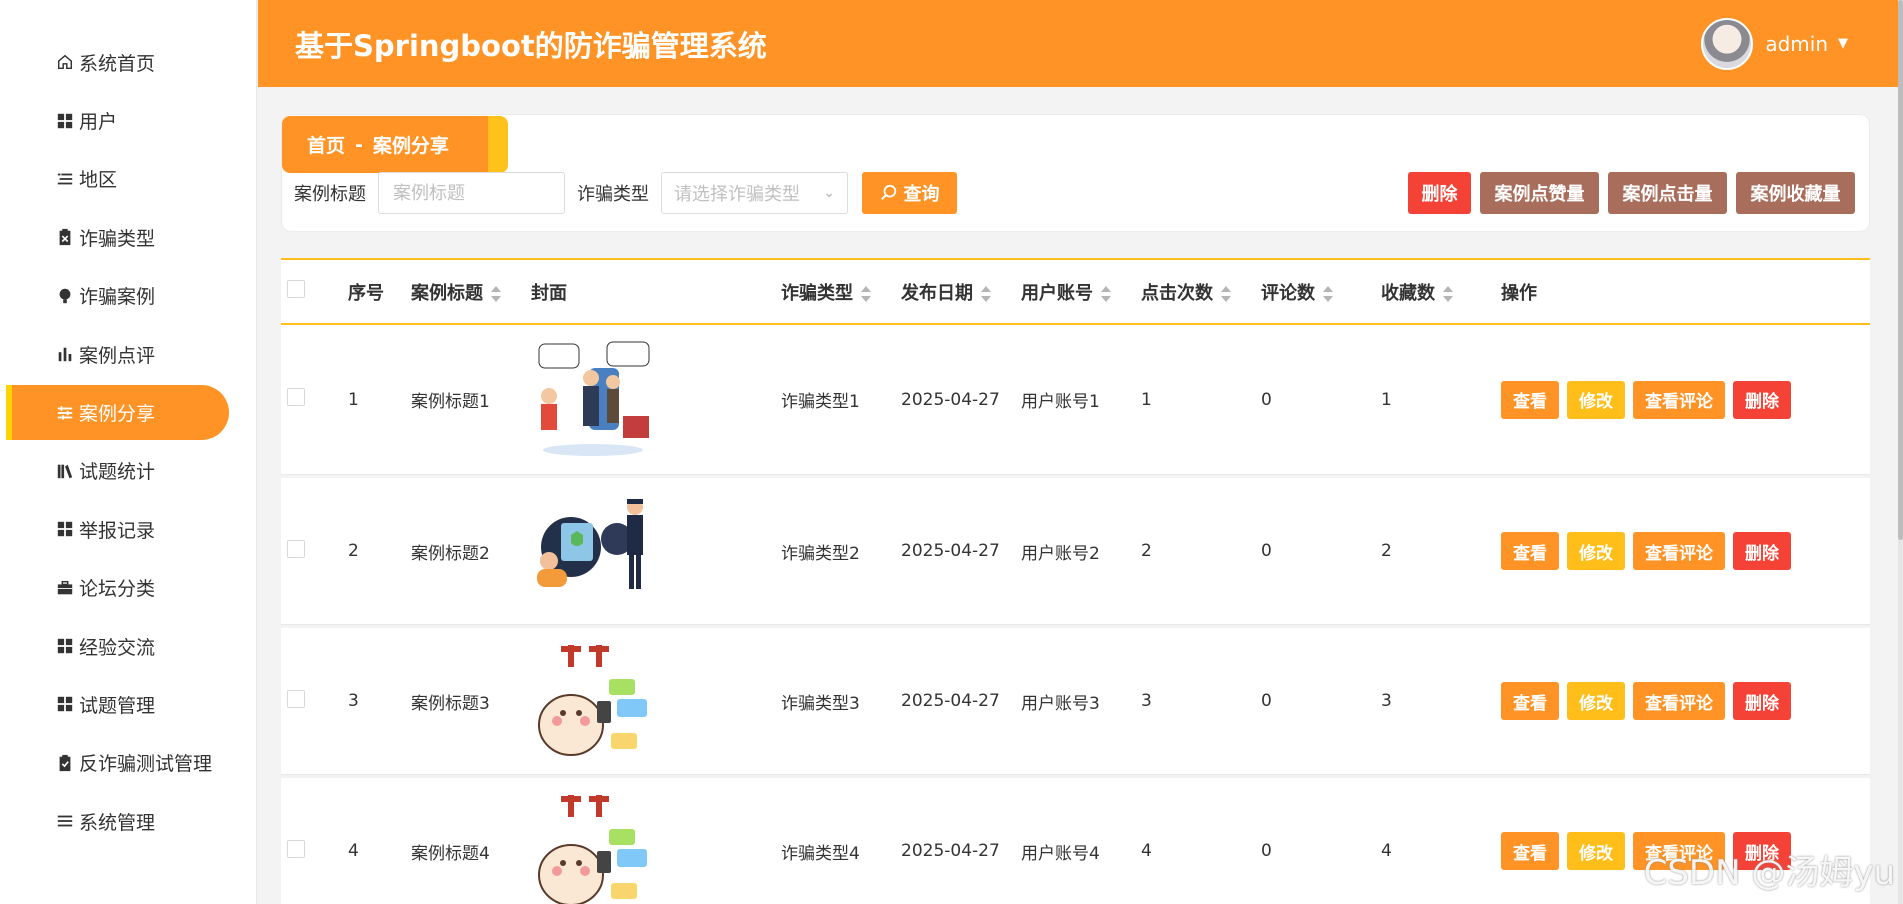 The image size is (1903, 904). What do you see at coordinates (593, 551) in the screenshot?
I see `cover-image-police-officer` at bounding box center [593, 551].